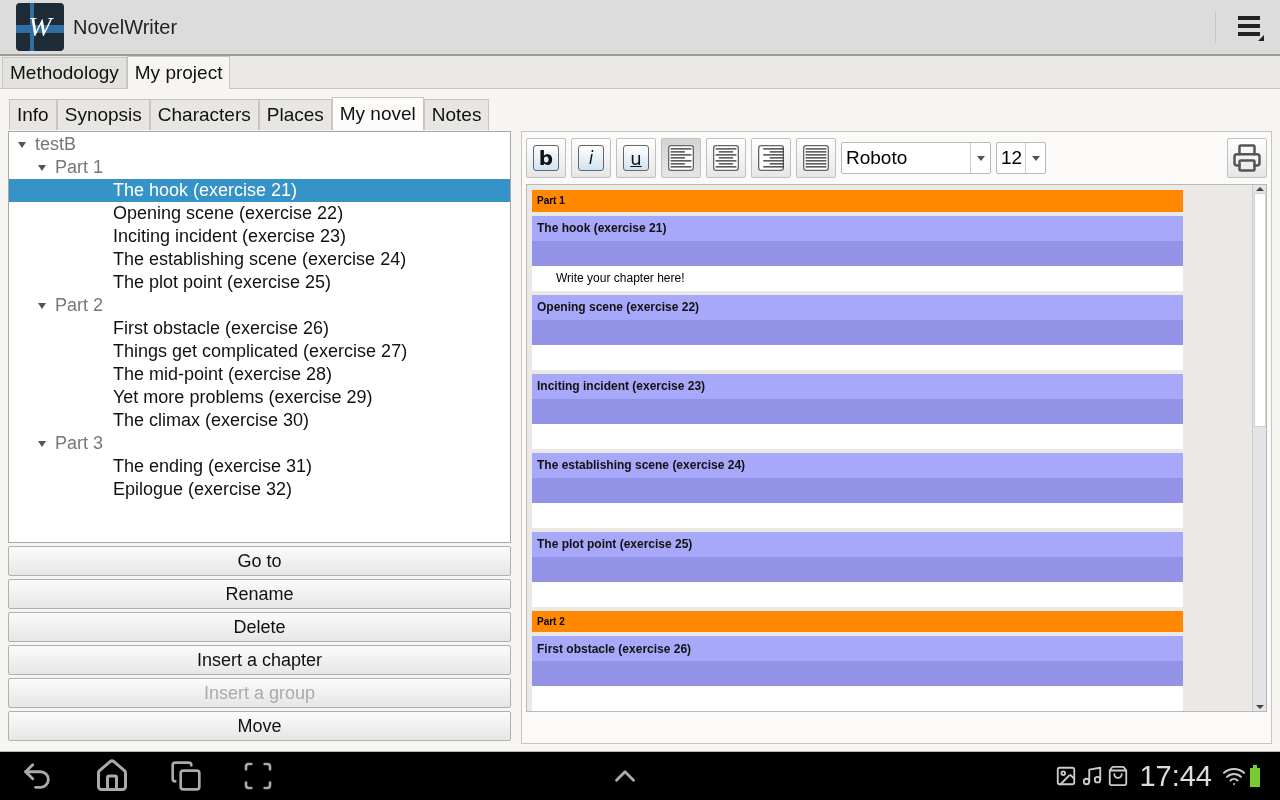  I want to click on image-icon, so click(1066, 776).